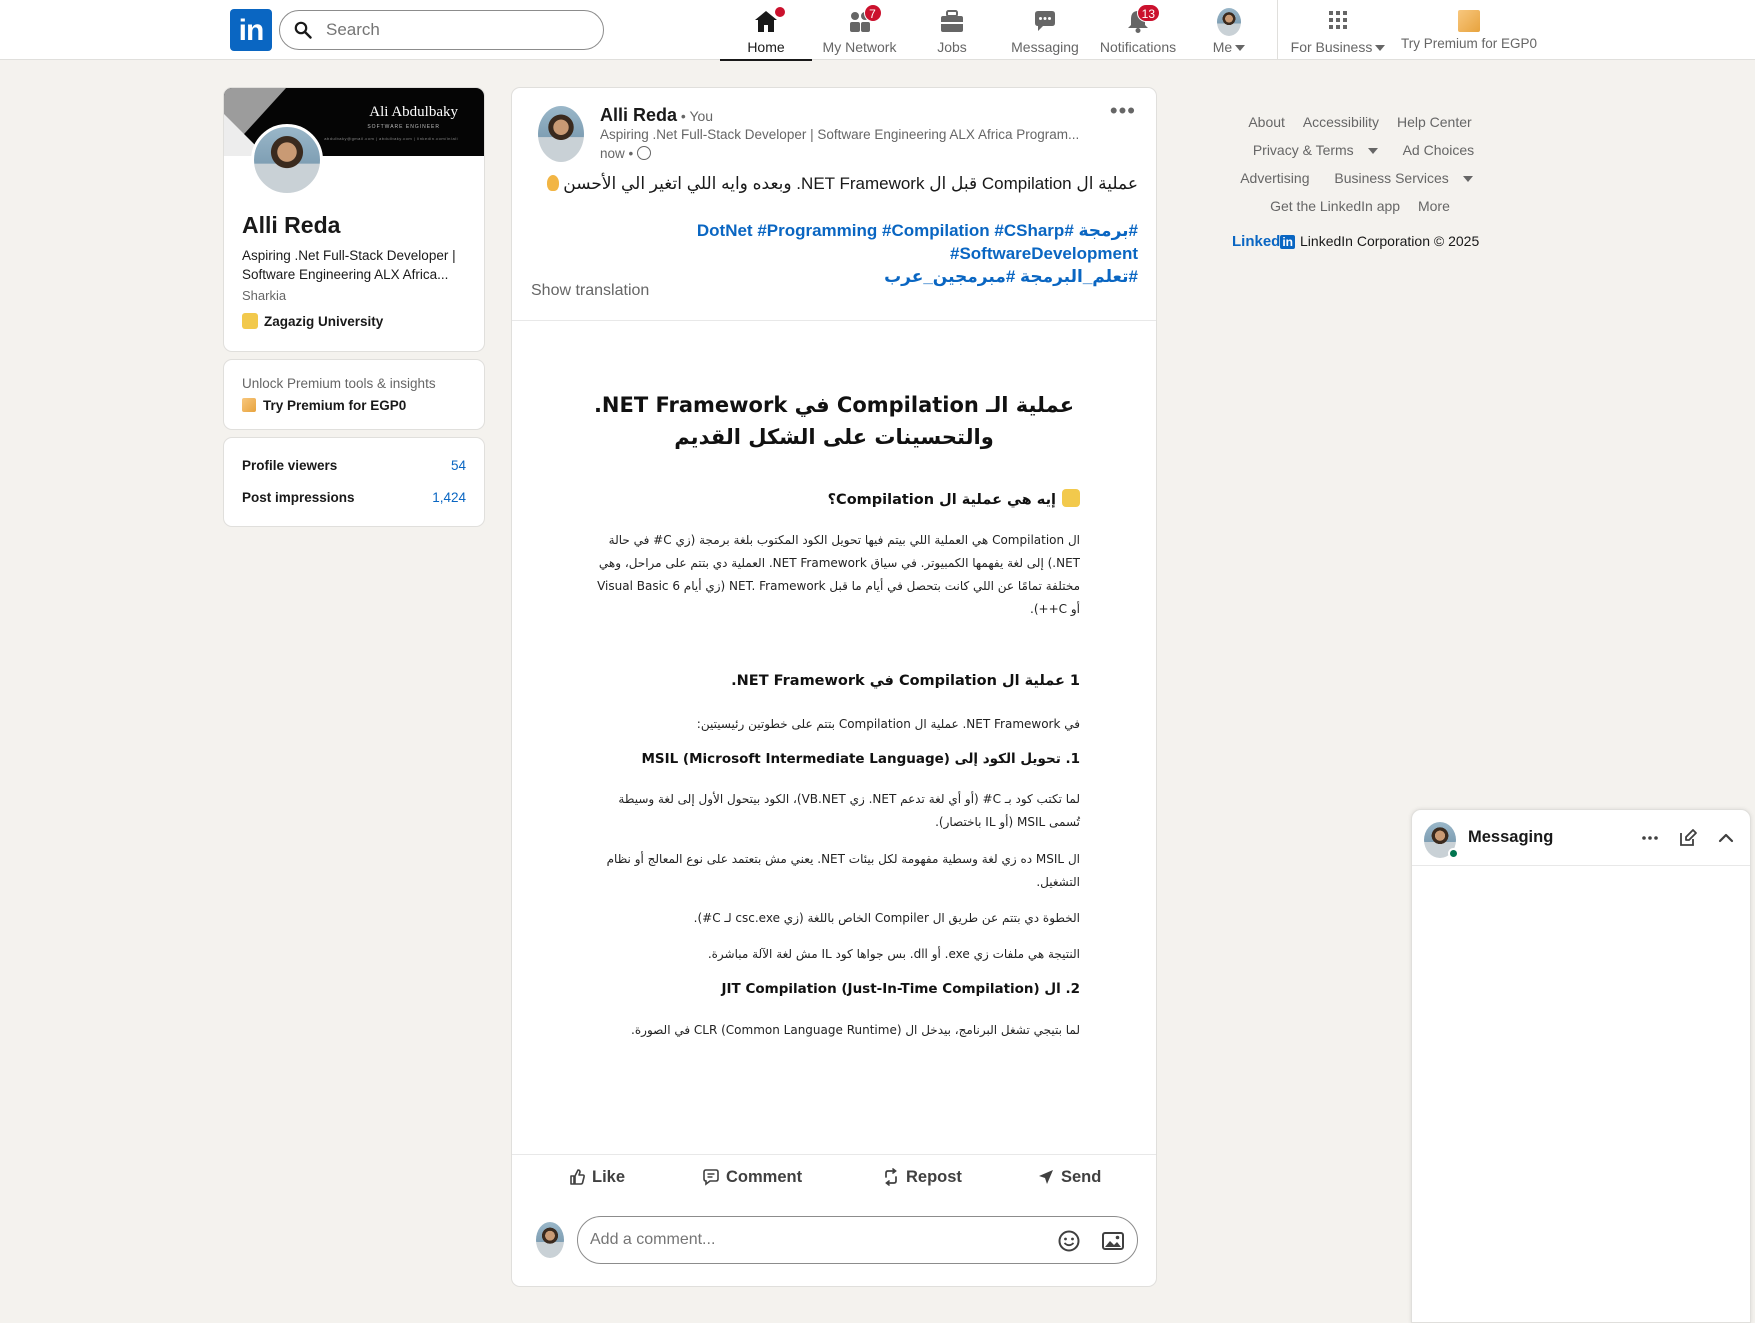  Describe the element at coordinates (287, 160) in the screenshot. I see `profile-avatar` at that location.